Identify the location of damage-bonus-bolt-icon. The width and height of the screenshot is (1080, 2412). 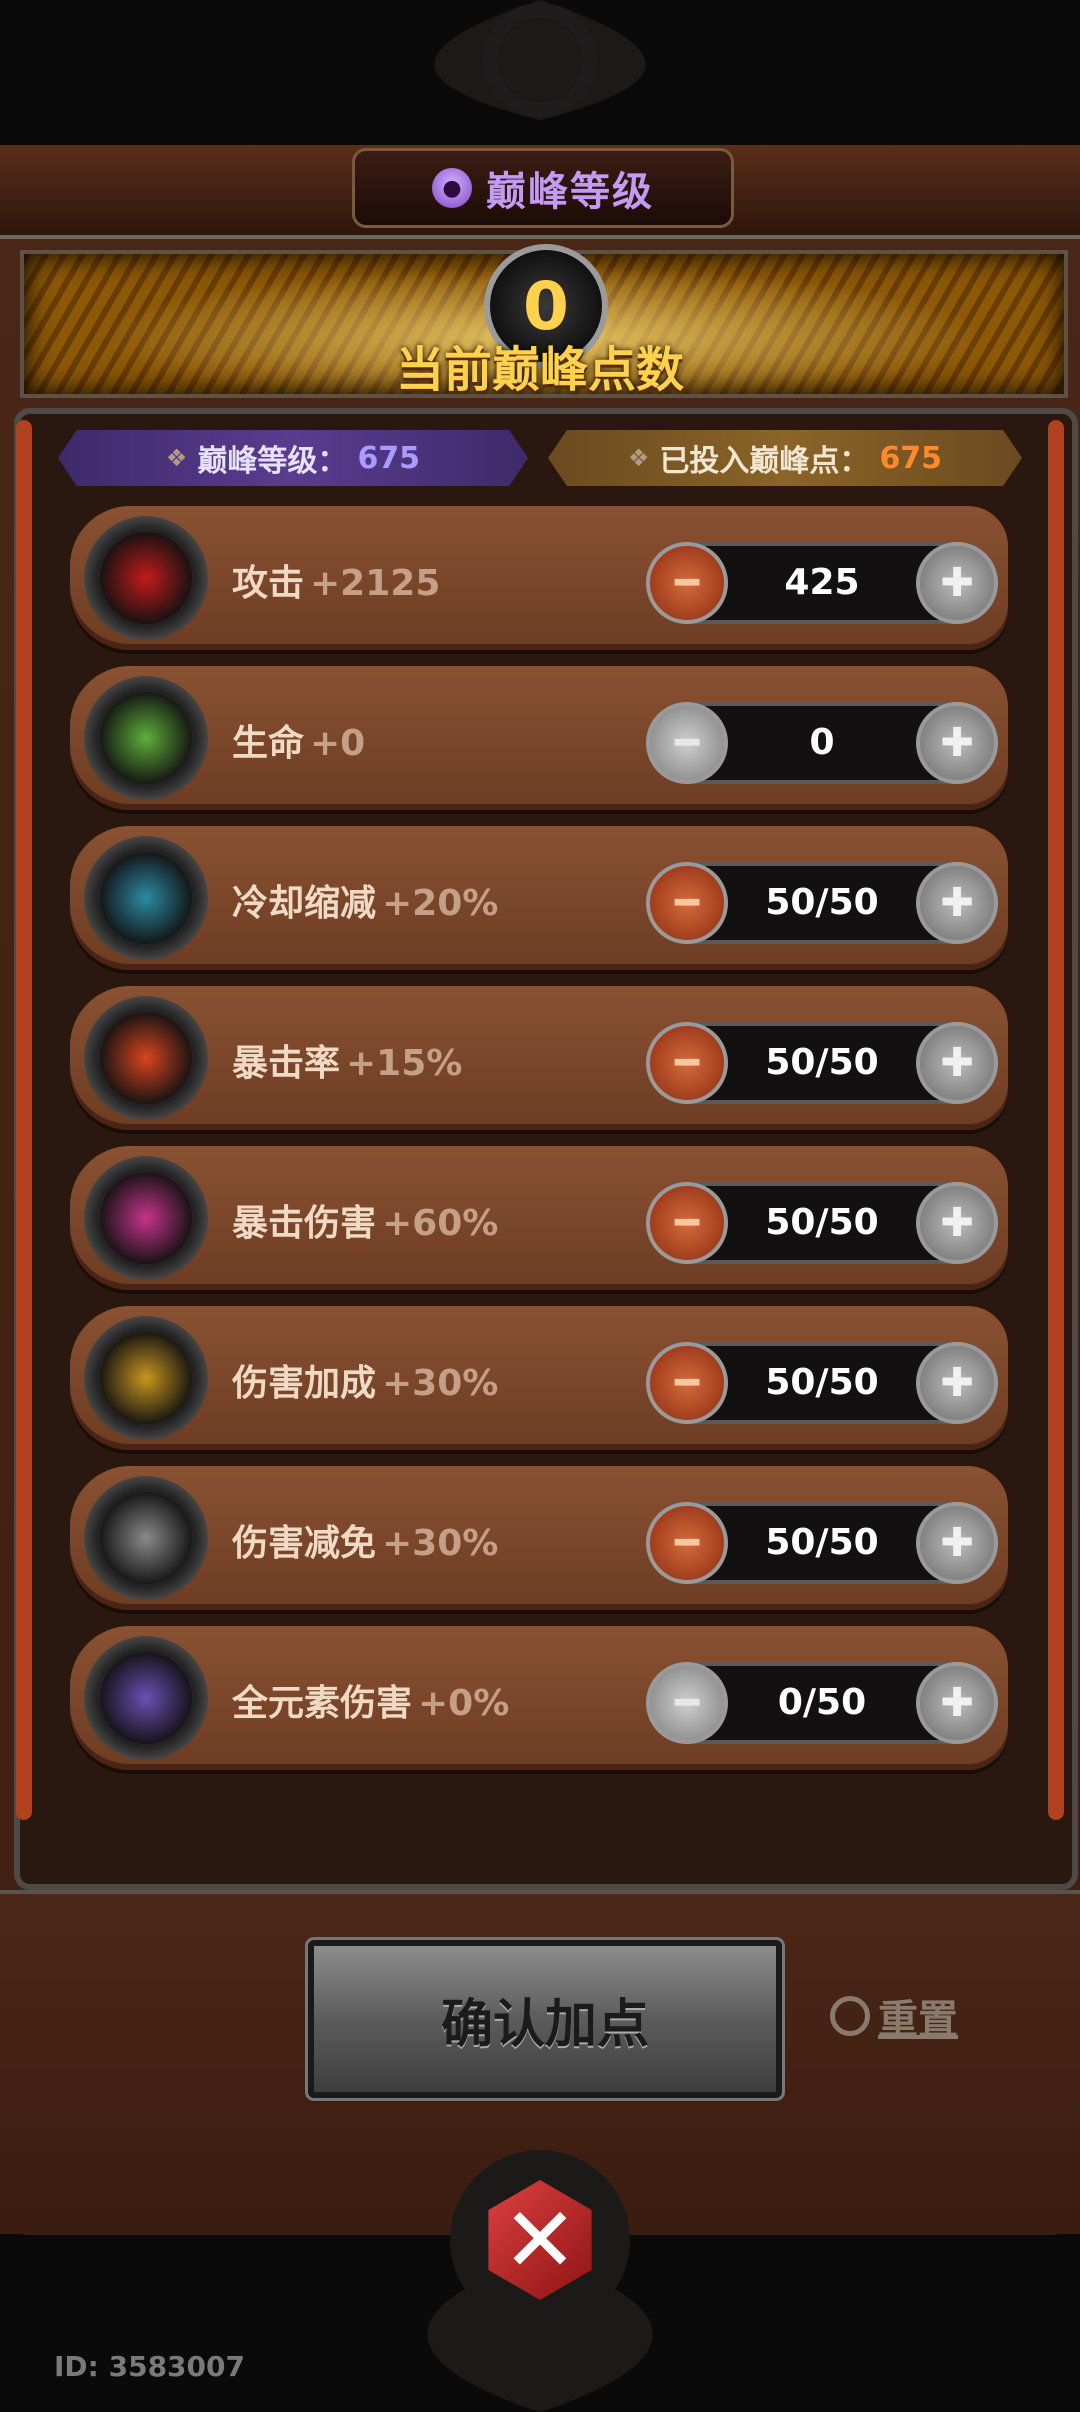
(146, 1378).